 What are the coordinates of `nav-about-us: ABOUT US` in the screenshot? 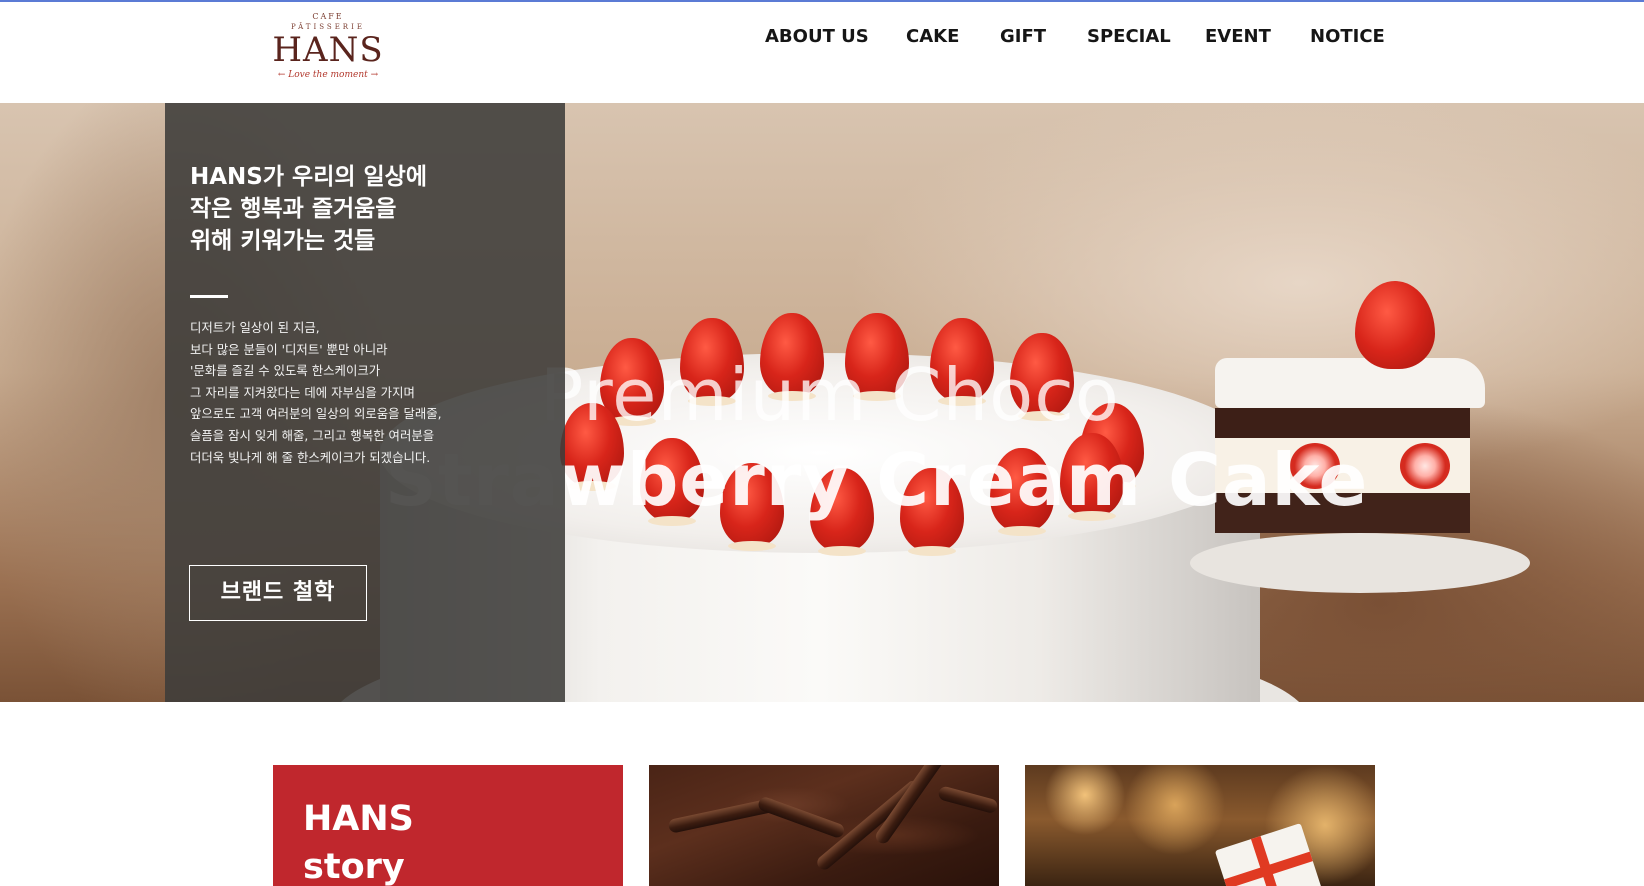 It's located at (817, 36).